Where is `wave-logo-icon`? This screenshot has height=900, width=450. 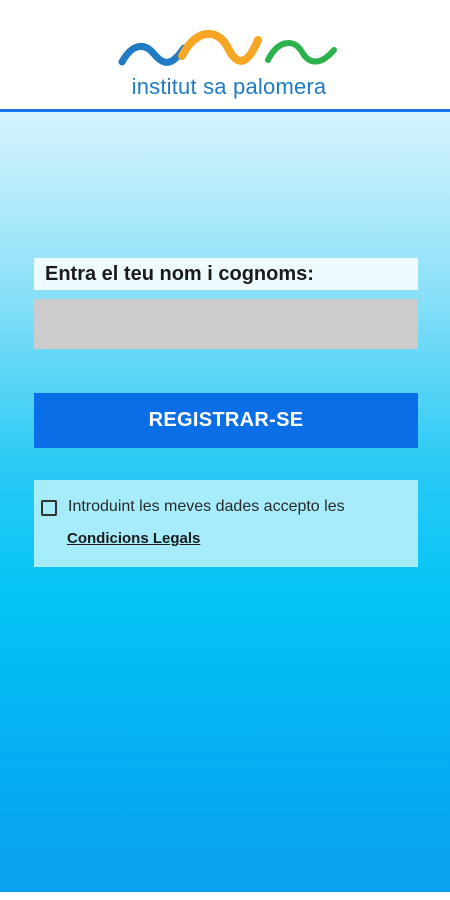
wave-logo-icon is located at coordinates (227, 47).